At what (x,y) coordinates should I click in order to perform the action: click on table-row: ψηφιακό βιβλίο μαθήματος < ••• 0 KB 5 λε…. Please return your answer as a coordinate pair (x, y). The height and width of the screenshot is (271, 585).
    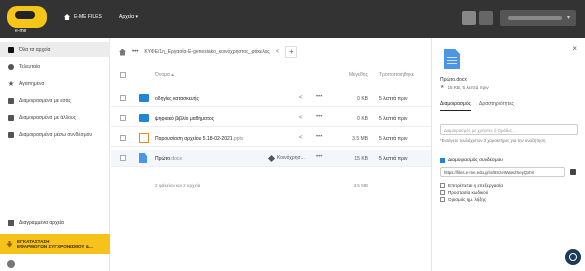
    Looking at the image, I should click on (271, 118).